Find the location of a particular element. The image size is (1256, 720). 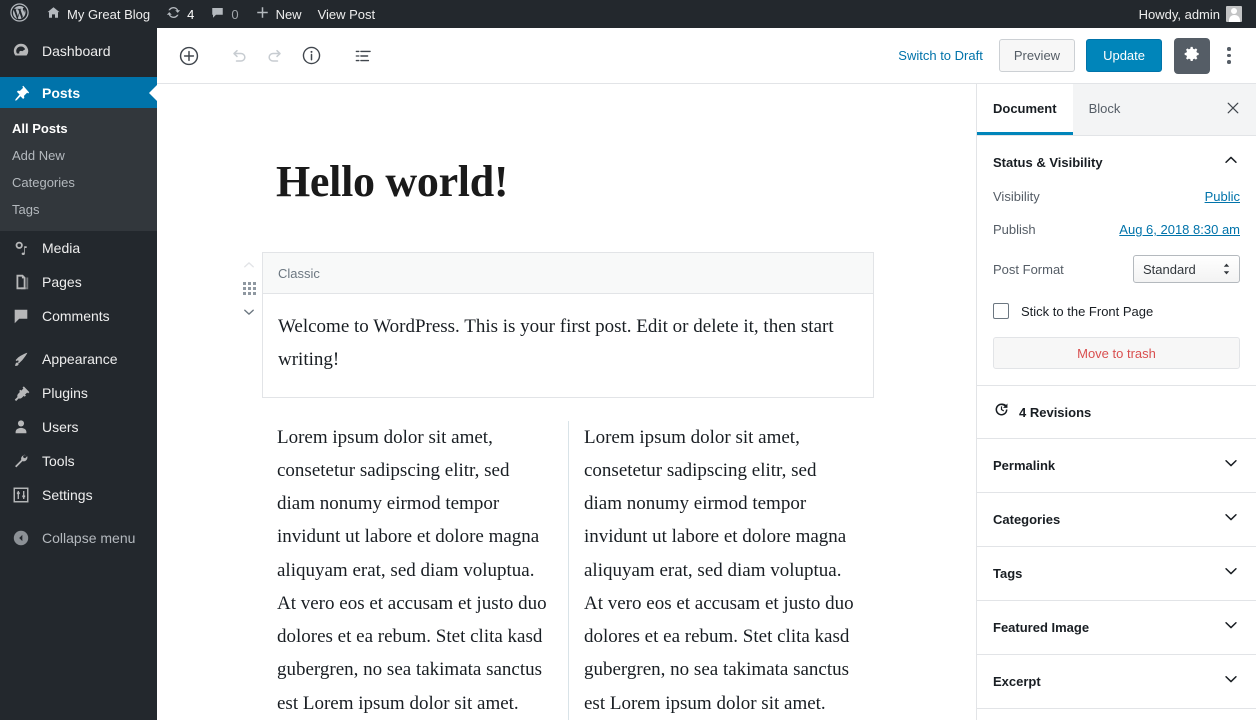

media-icon is located at coordinates (21, 248).